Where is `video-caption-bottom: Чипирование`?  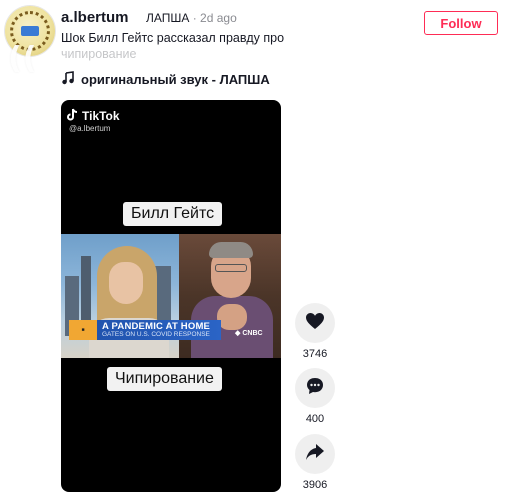 video-caption-bottom: Чипирование is located at coordinates (164, 379).